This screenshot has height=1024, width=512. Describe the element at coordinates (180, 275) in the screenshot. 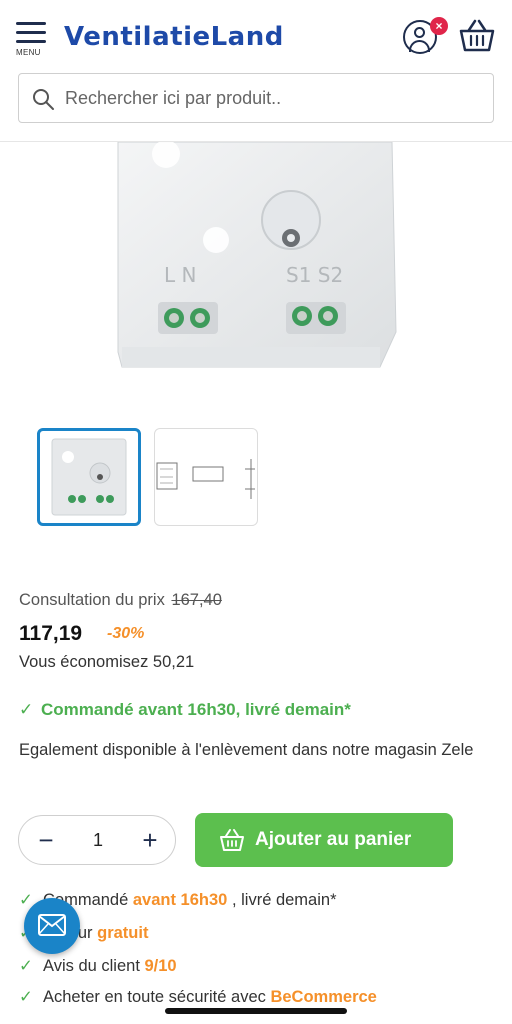

I see `terminal-label-left: L N` at that location.